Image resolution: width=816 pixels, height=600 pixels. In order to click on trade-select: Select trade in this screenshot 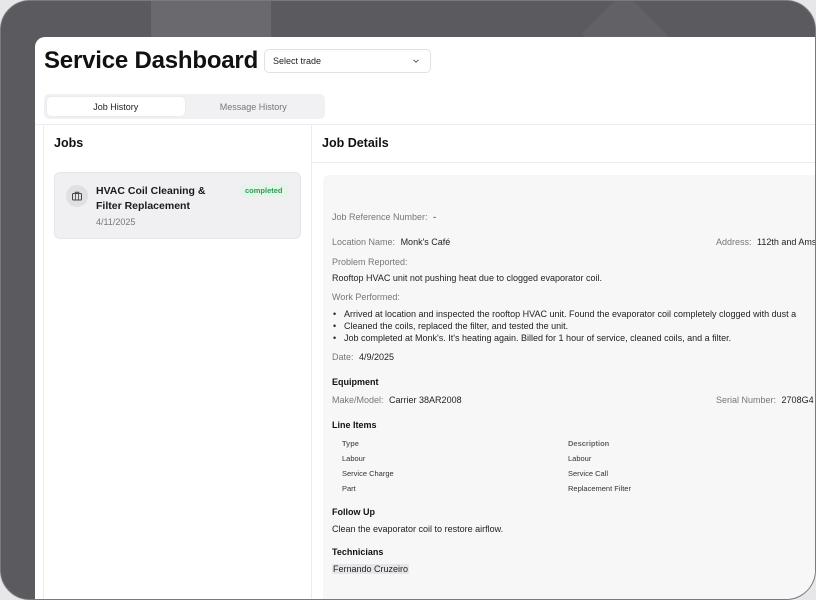, I will do `click(347, 61)`.